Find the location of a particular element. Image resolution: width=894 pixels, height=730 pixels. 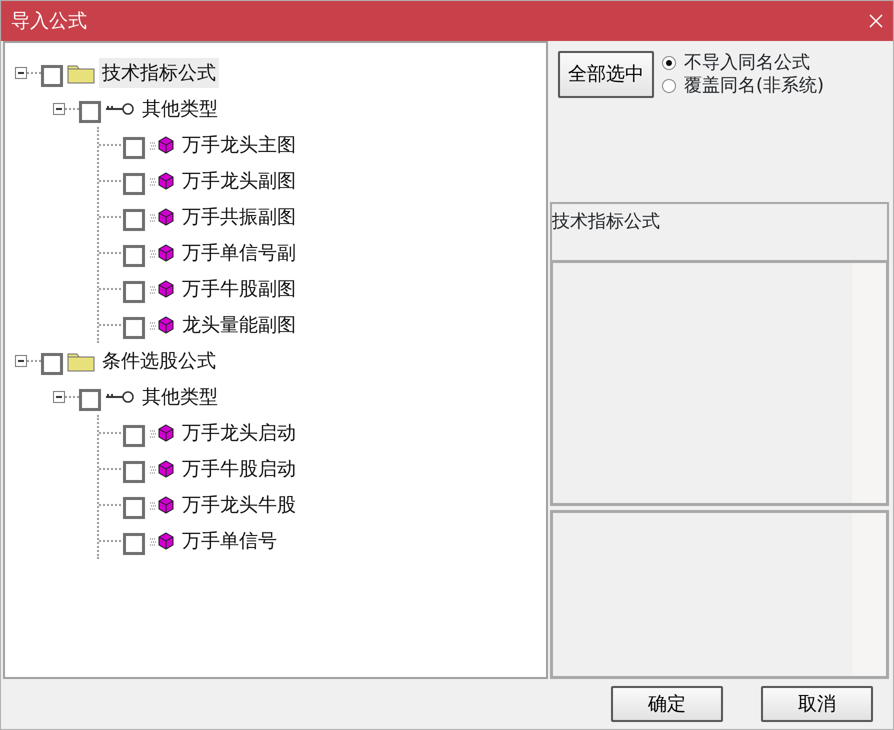

tree-item: 技术指标公式 is located at coordinates (159, 73).